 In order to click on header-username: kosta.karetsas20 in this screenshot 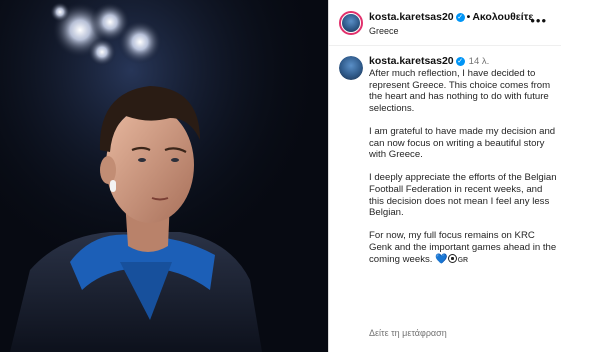, I will do `click(411, 17)`.